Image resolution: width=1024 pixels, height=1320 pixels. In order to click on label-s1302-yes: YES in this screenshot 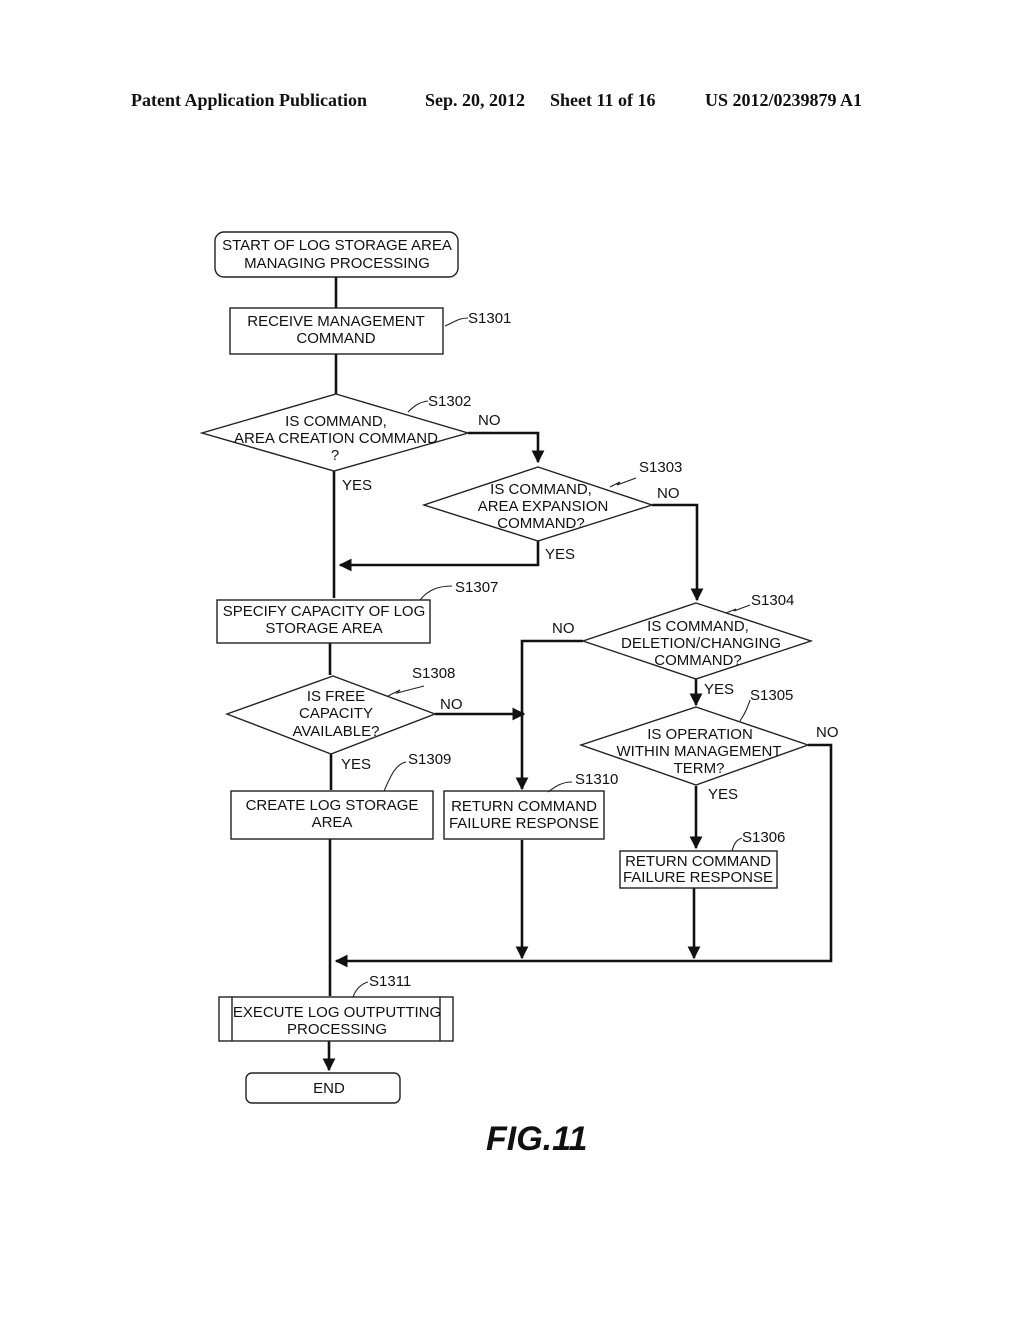, I will do `click(357, 485)`.